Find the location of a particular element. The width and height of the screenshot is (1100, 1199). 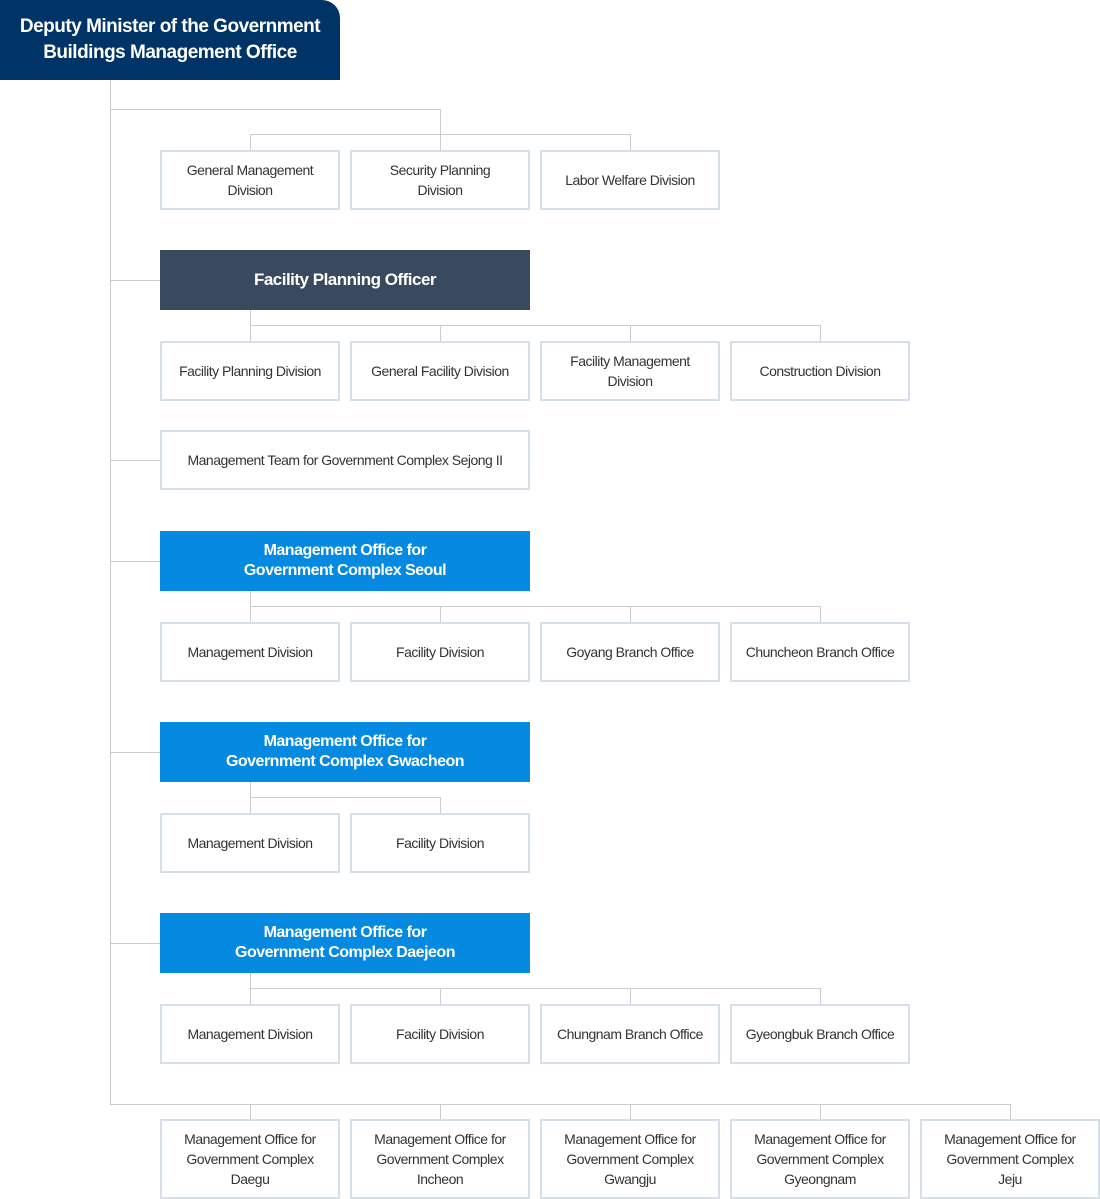

facility-management-division: Facility Management Division is located at coordinates (630, 371).